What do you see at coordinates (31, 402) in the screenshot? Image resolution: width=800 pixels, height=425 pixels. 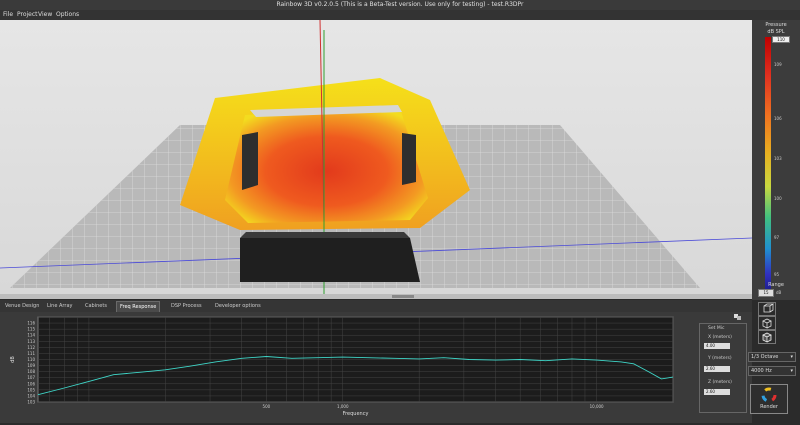 I see `y-tick-label: 103` at bounding box center [31, 402].